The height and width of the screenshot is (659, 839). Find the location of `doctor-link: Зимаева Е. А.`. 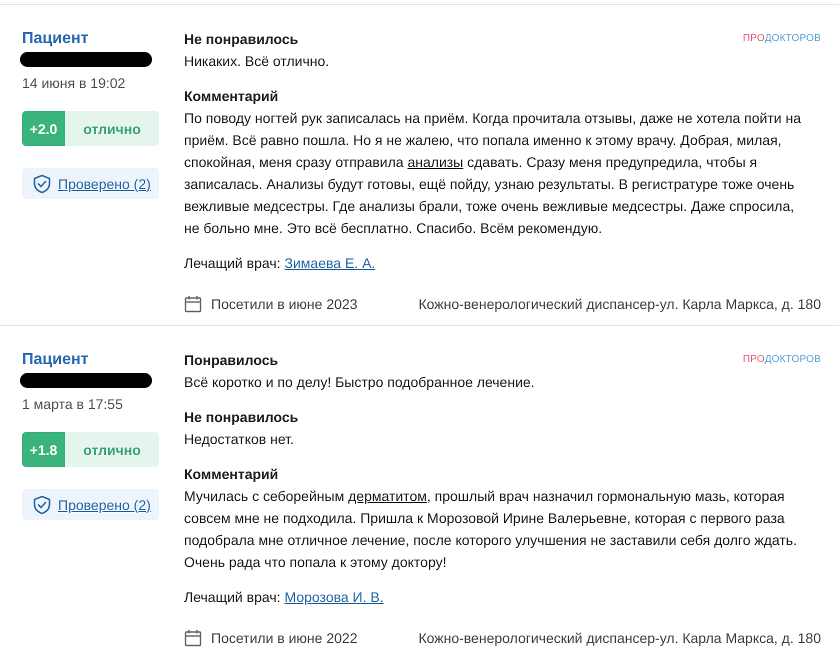

doctor-link: Зимаева Е. А. is located at coordinates (330, 263).